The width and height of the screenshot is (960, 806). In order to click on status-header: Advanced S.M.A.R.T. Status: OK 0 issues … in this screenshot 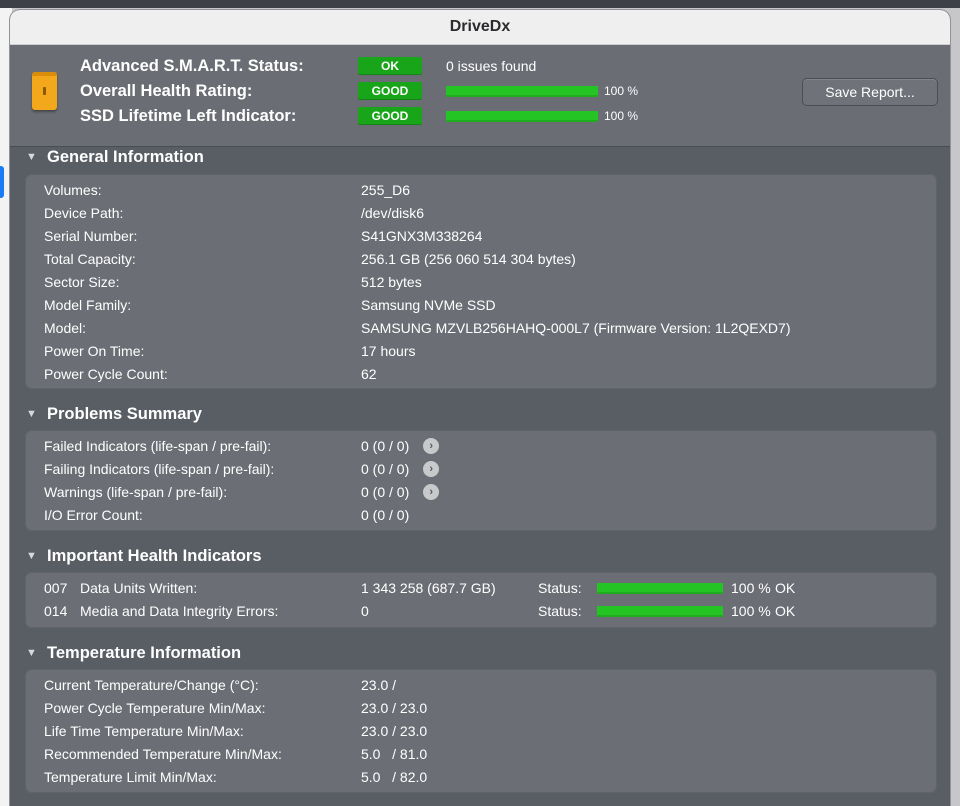, I will do `click(480, 96)`.